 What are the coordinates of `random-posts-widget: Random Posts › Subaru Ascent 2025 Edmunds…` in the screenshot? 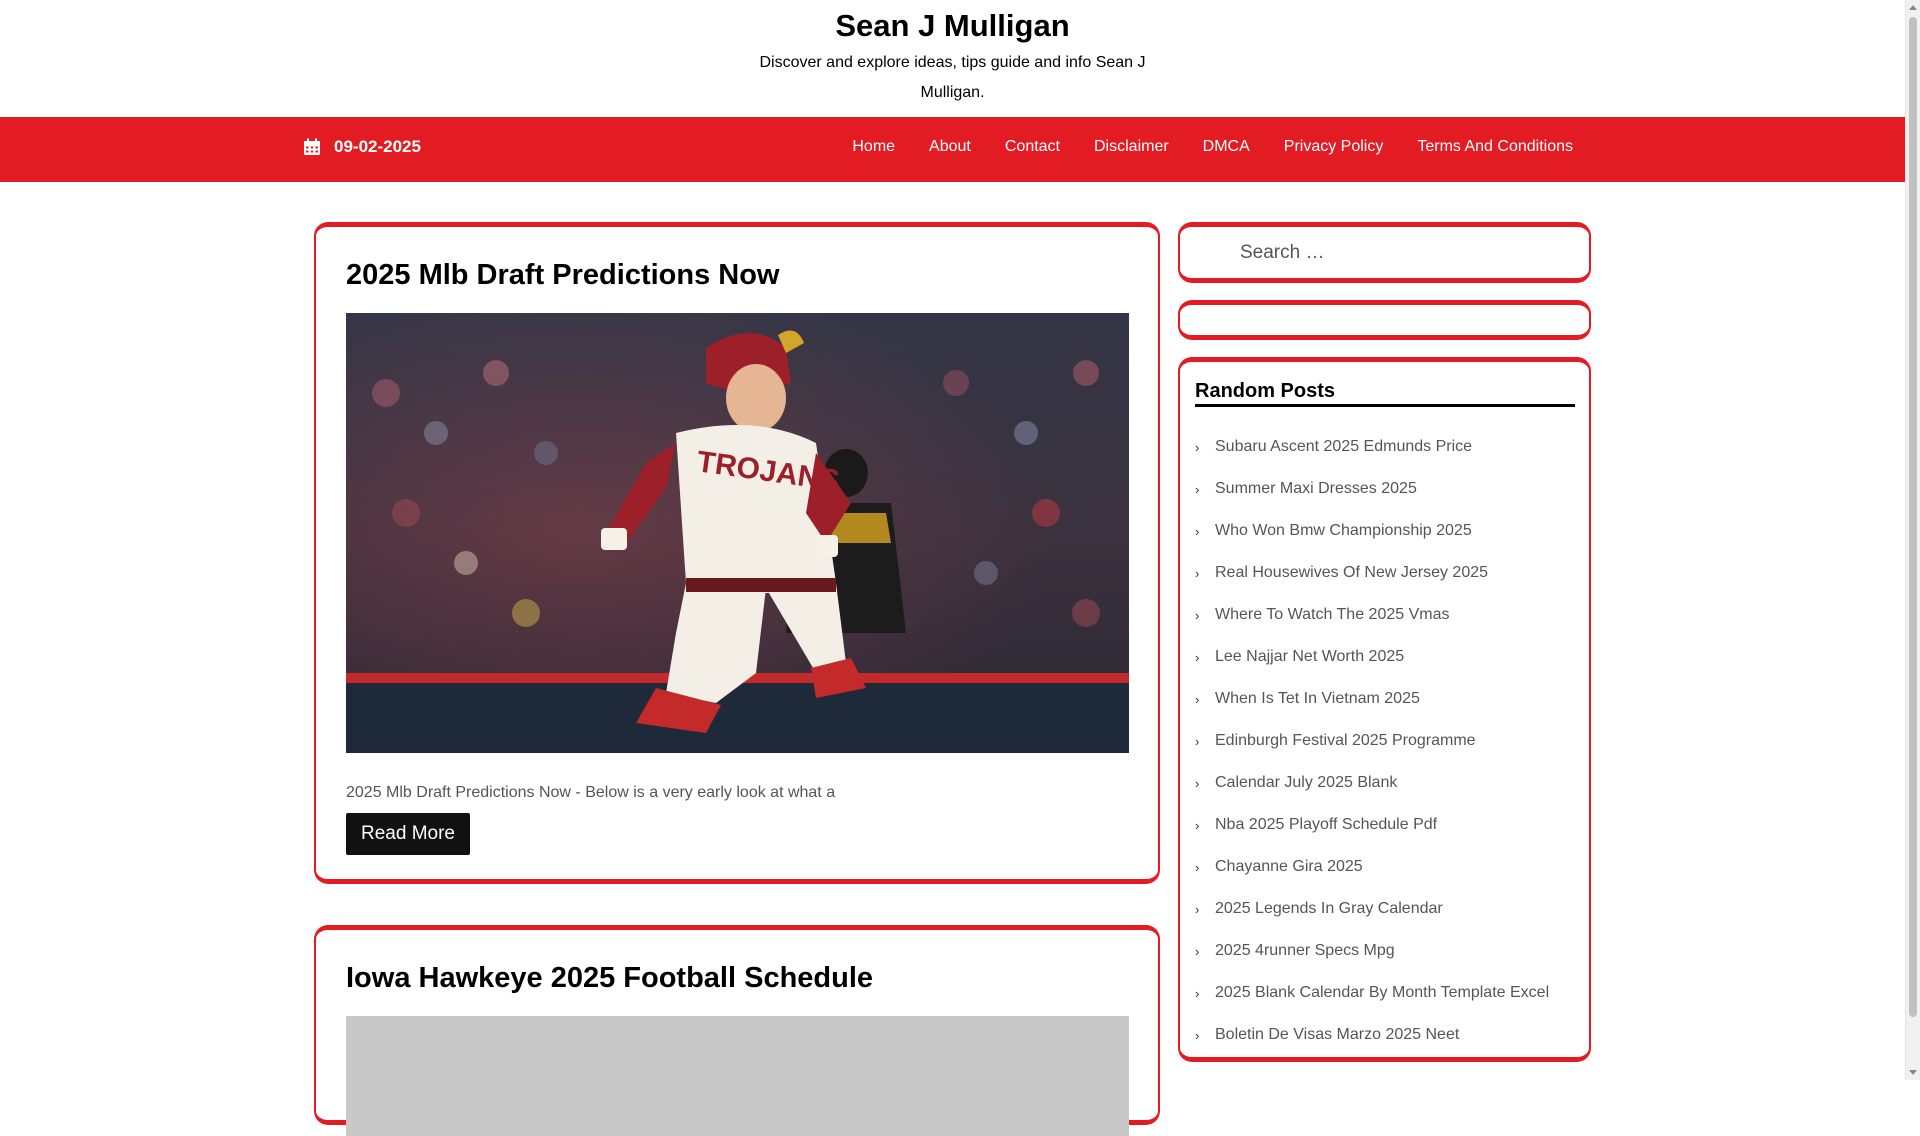 It's located at (1384, 709).